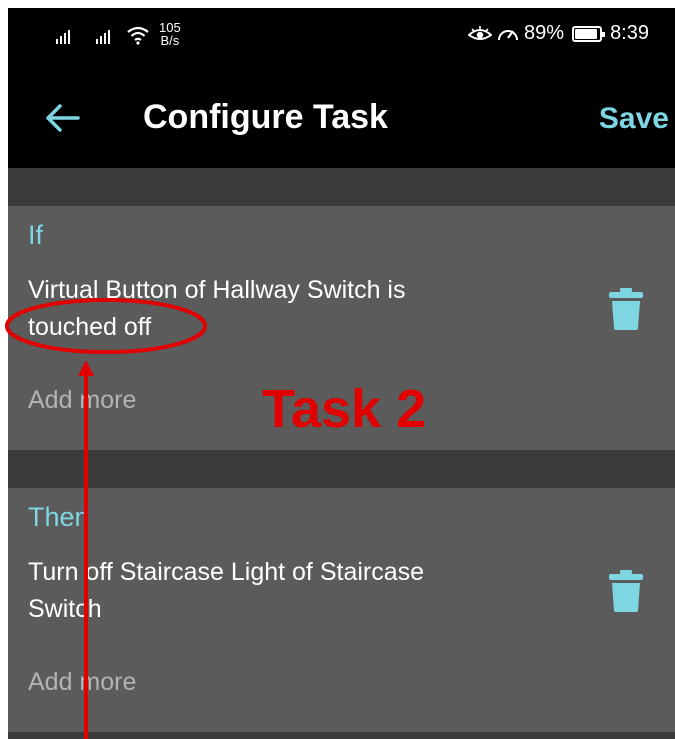 The image size is (675, 739). Describe the element at coordinates (265, 117) in the screenshot. I see `page-title: Configure Task` at that location.